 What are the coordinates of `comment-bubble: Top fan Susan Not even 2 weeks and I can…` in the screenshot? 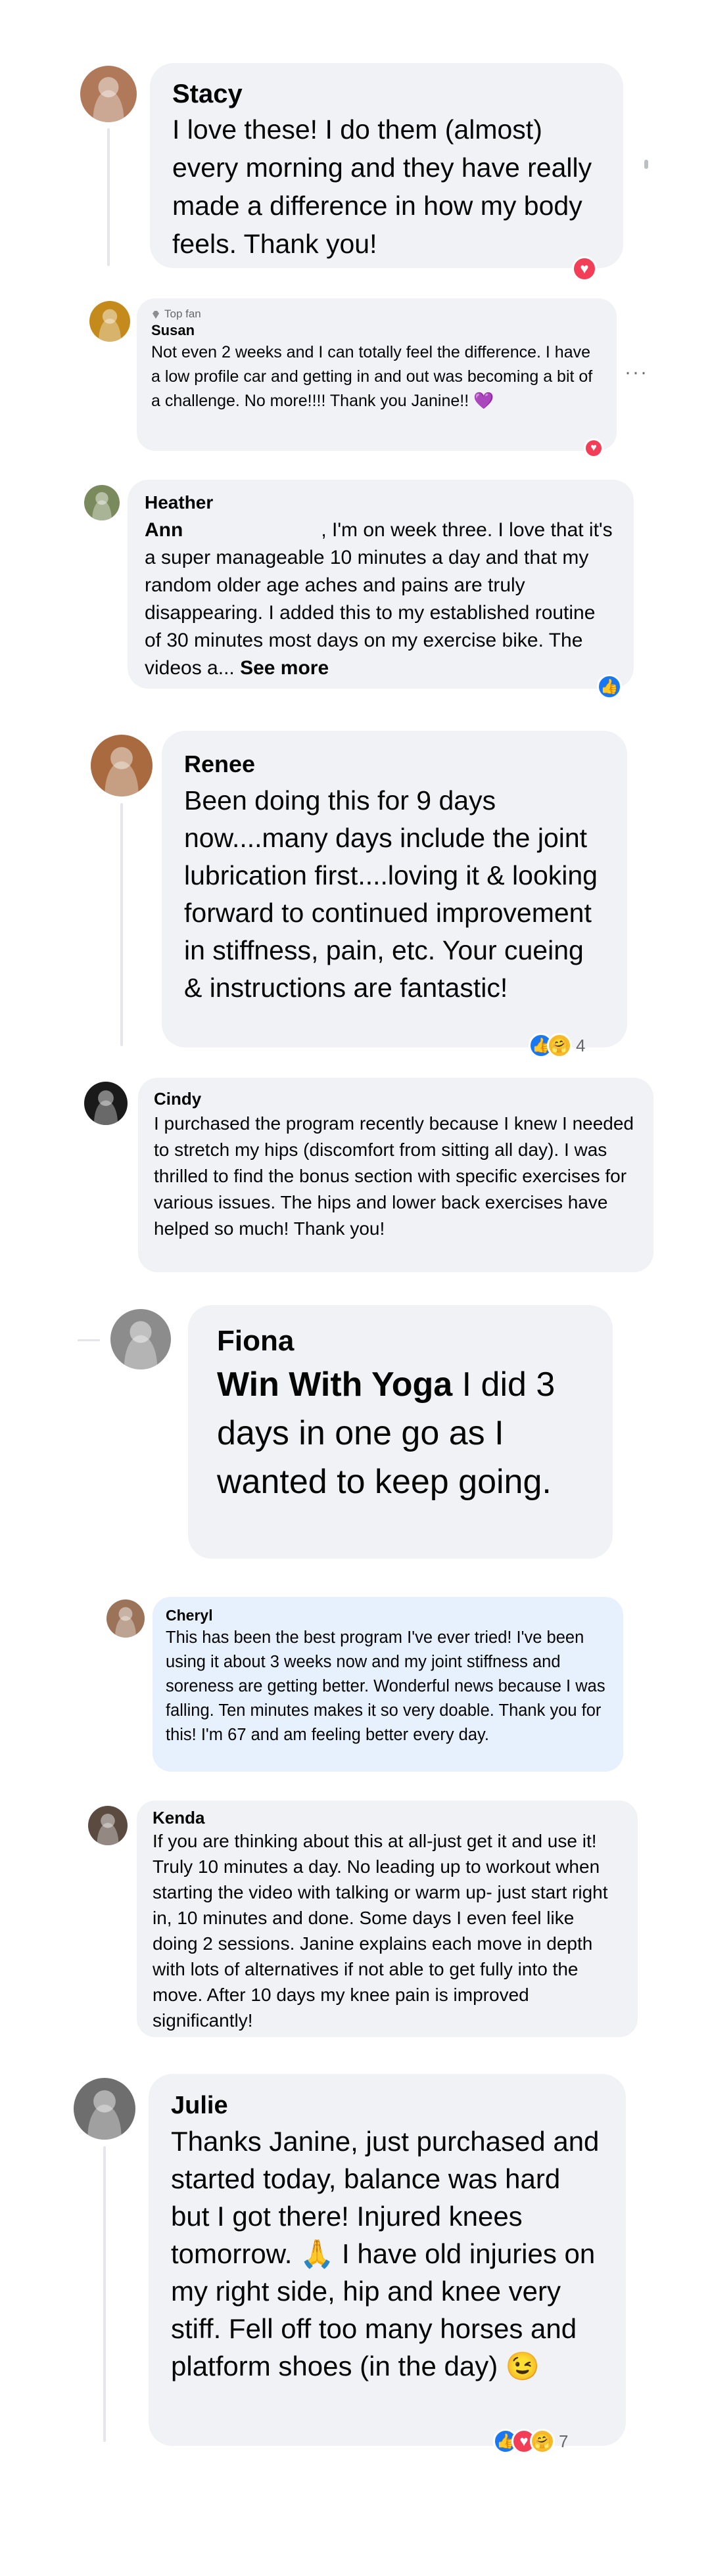 It's located at (377, 374).